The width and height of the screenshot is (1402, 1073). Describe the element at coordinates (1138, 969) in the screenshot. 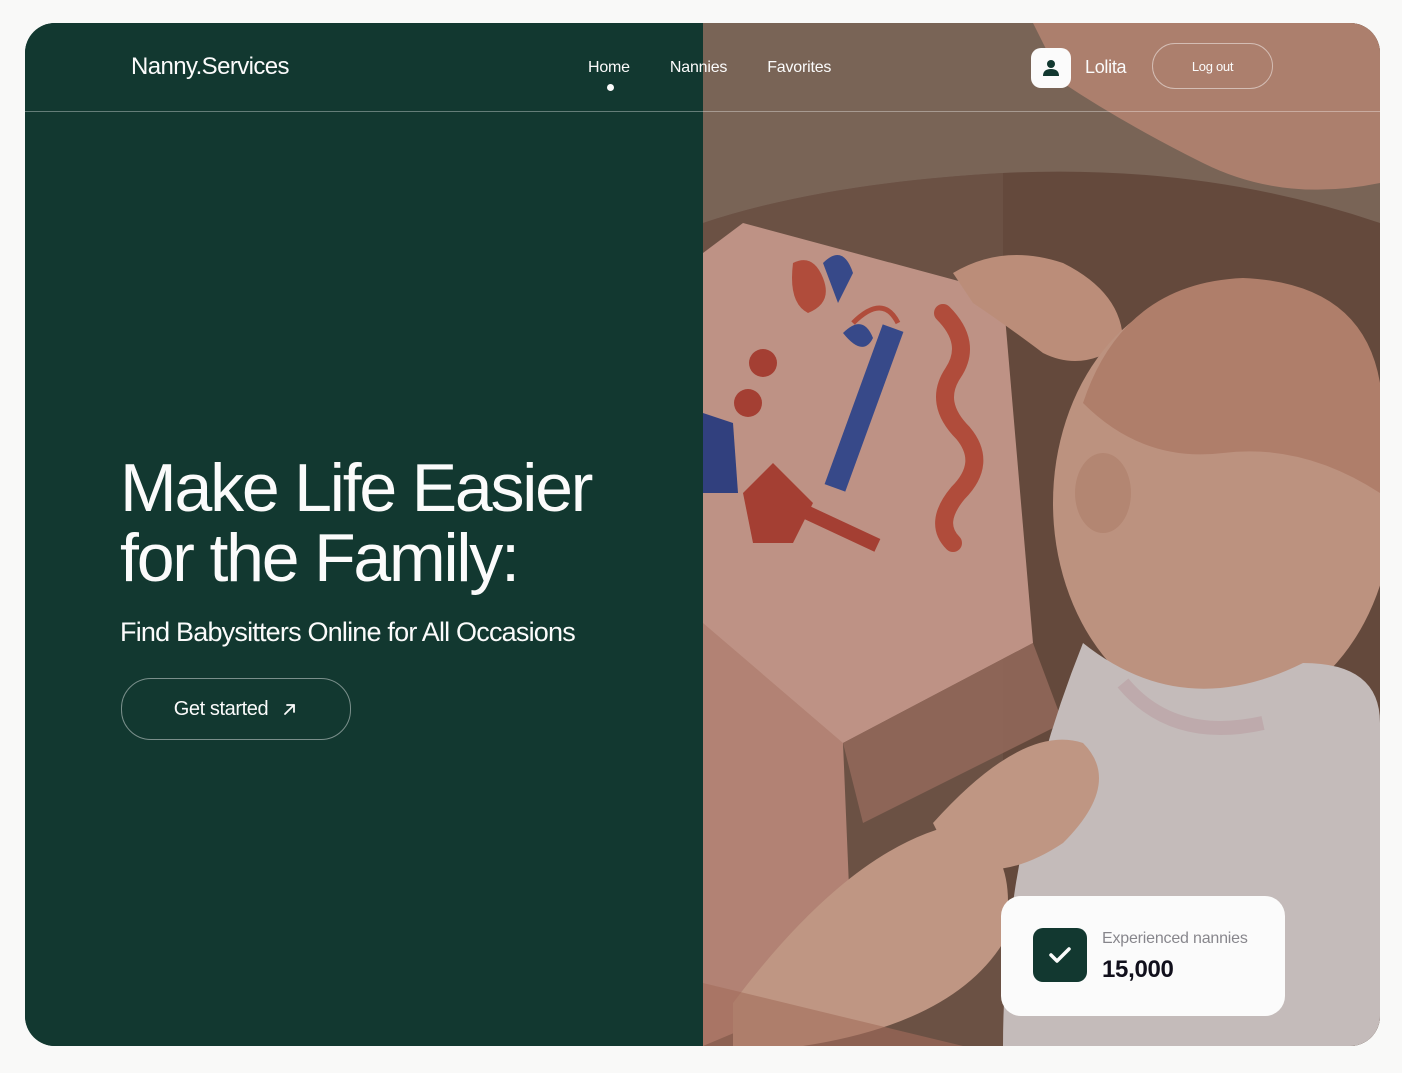

I see `stats-value: 15,000` at that location.